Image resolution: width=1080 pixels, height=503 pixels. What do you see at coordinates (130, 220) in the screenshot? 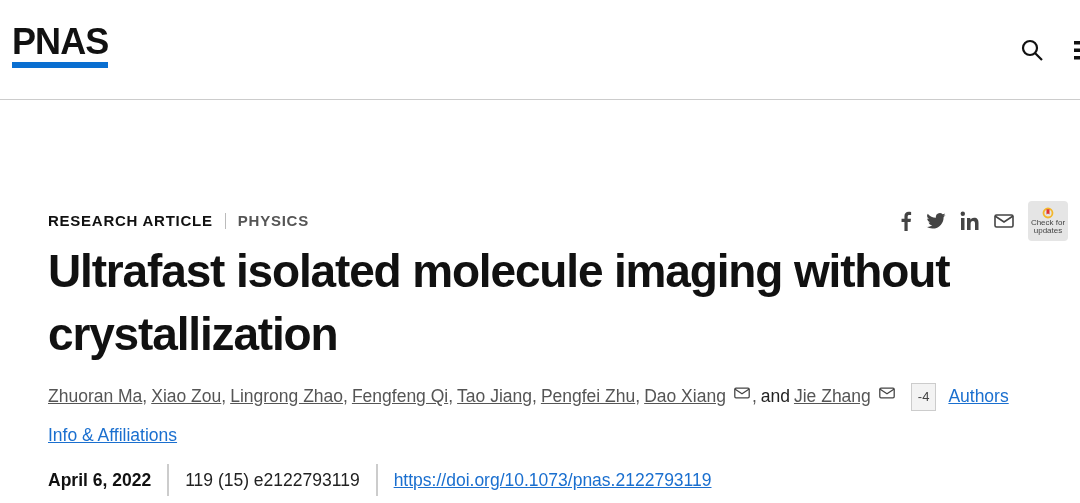
I see `article-type: RESEARCH ARTICLE` at bounding box center [130, 220].